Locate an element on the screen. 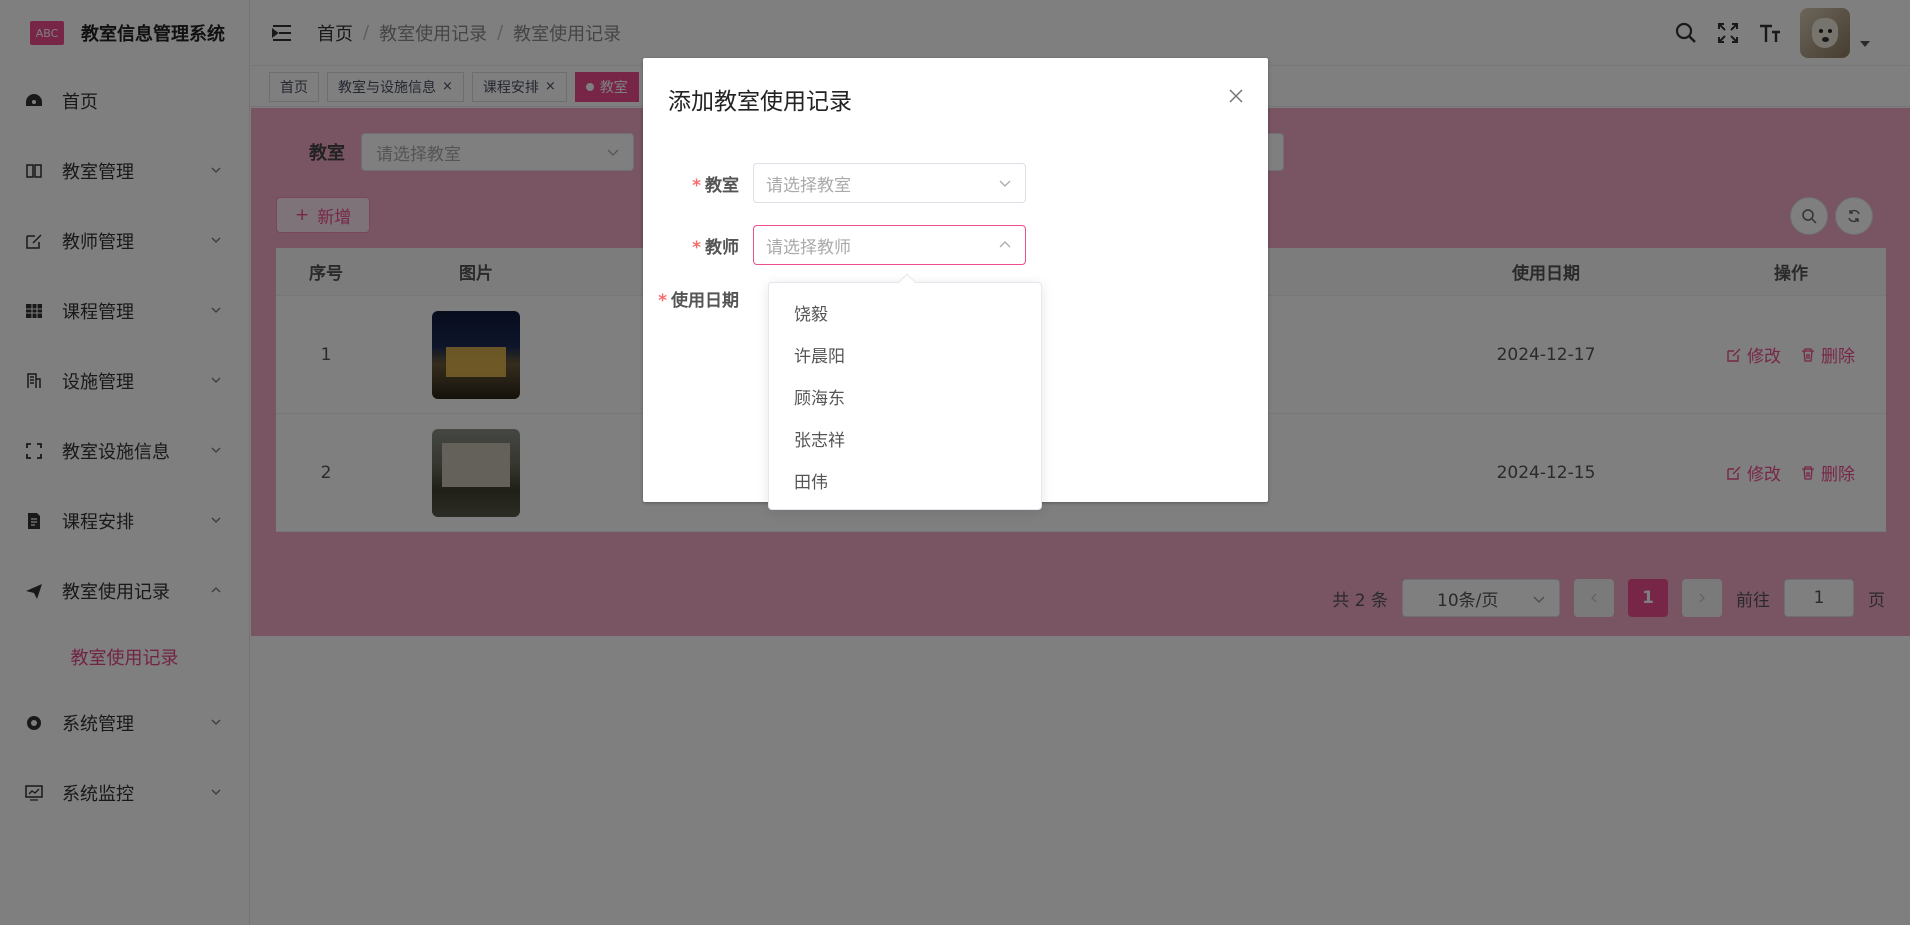 This screenshot has height=925, width=1910. select-placeholder: 请选择教室 is located at coordinates (808, 185).